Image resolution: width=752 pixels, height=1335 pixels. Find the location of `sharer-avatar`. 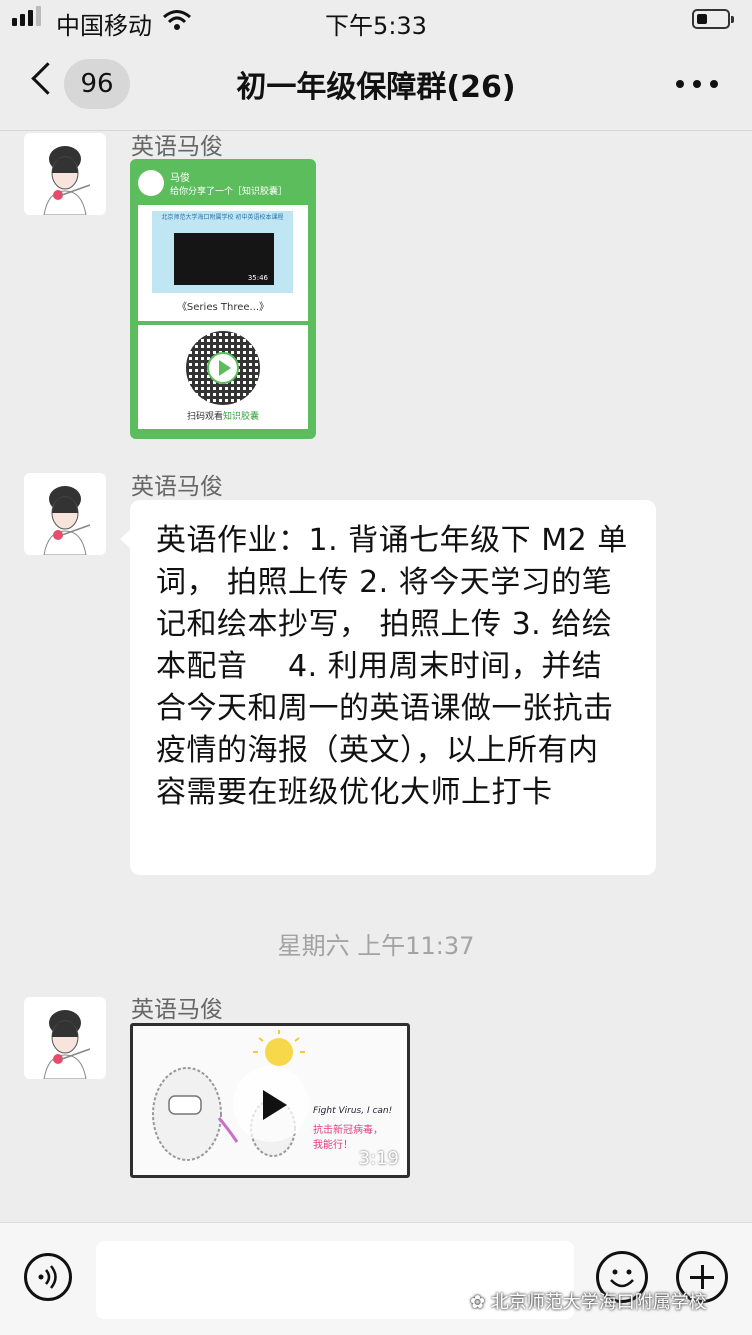

sharer-avatar is located at coordinates (151, 183).